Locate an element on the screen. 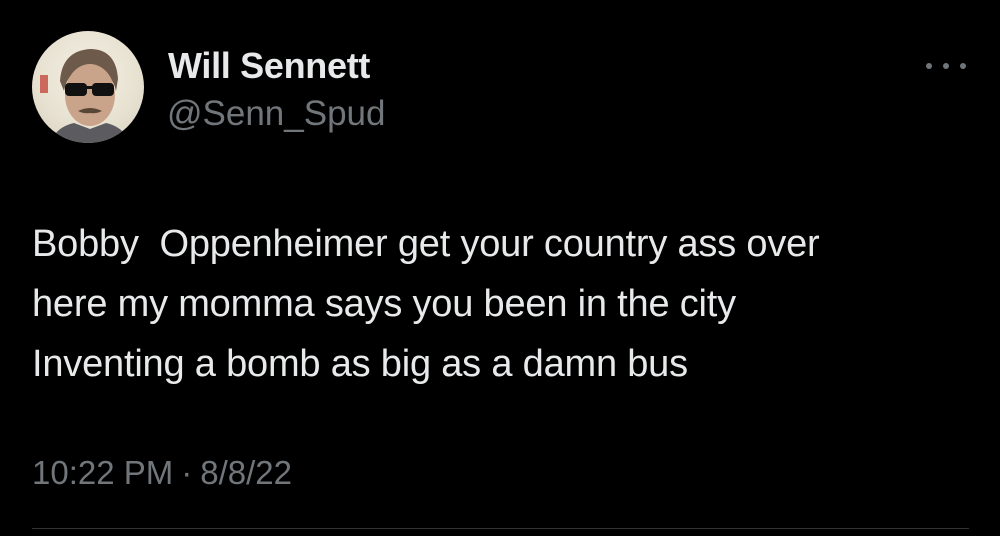 The width and height of the screenshot is (1000, 536). author-handle: @Senn_Spud is located at coordinates (276, 114).